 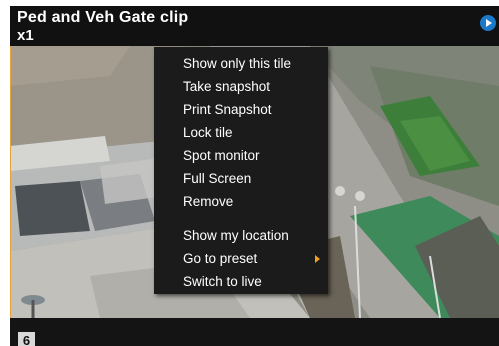 What do you see at coordinates (103, 17) in the screenshot?
I see `tile-title: Ped and Veh Gate clip` at bounding box center [103, 17].